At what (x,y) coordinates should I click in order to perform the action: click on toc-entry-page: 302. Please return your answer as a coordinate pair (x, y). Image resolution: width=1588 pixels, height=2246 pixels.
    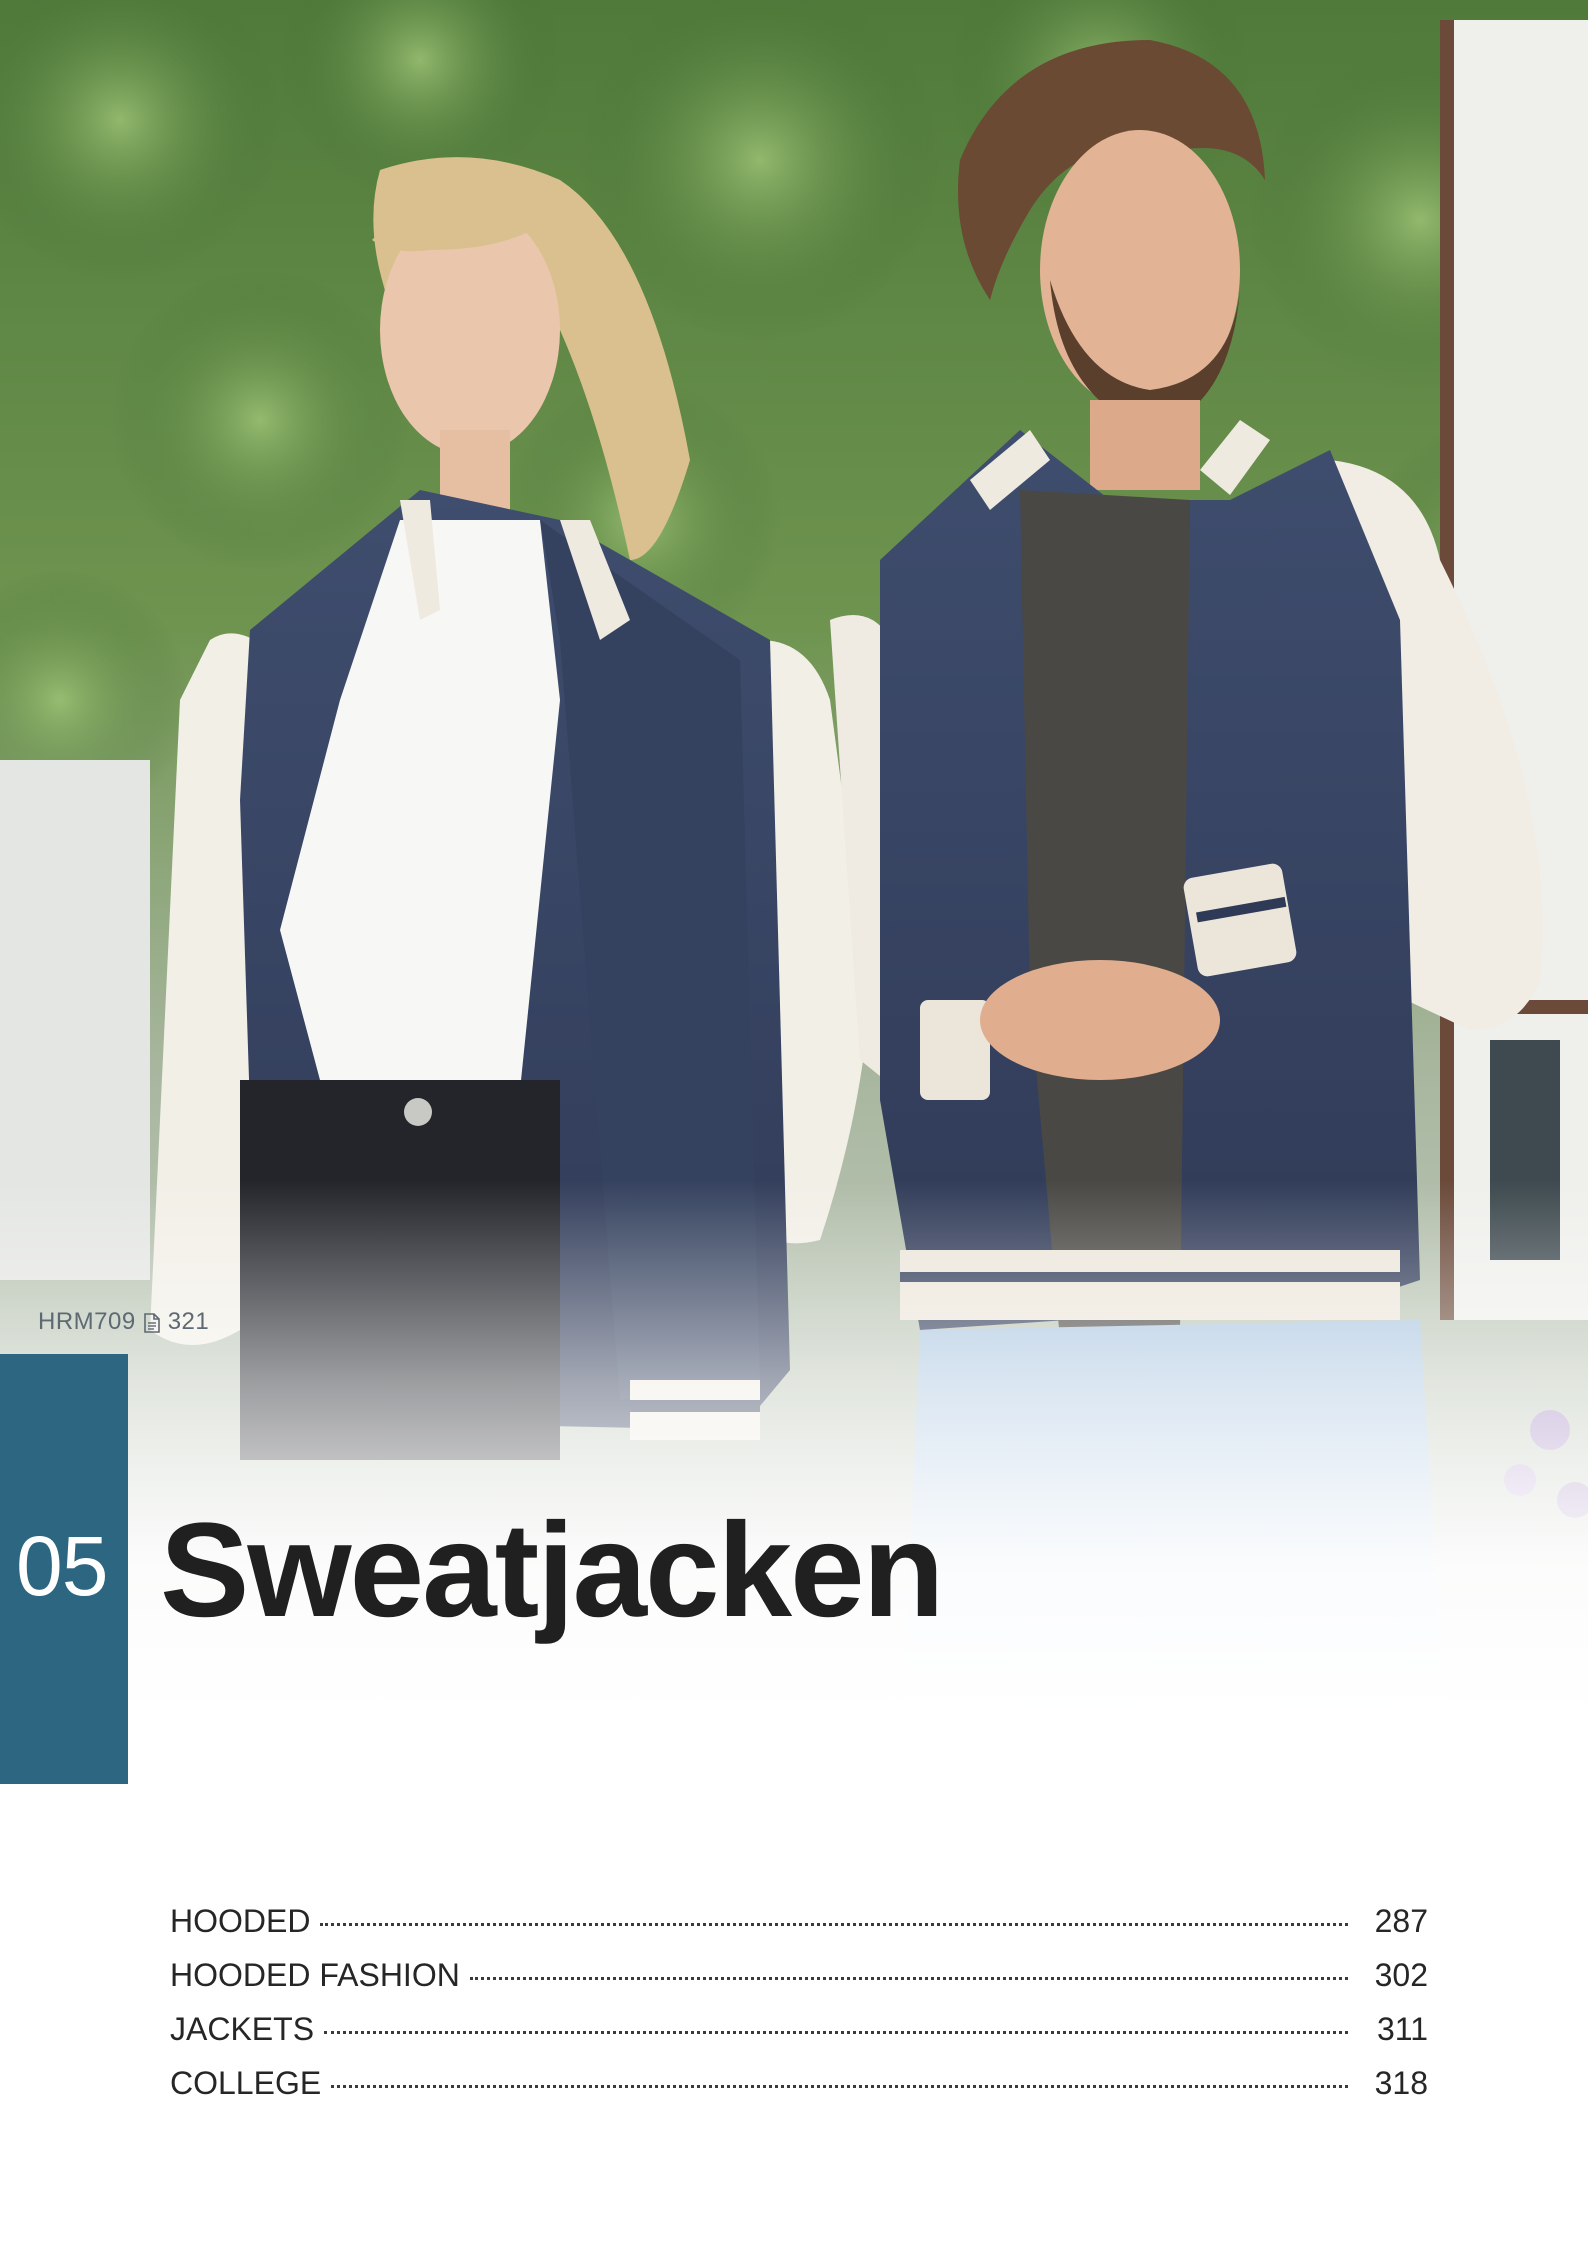
    Looking at the image, I should click on (1401, 1975).